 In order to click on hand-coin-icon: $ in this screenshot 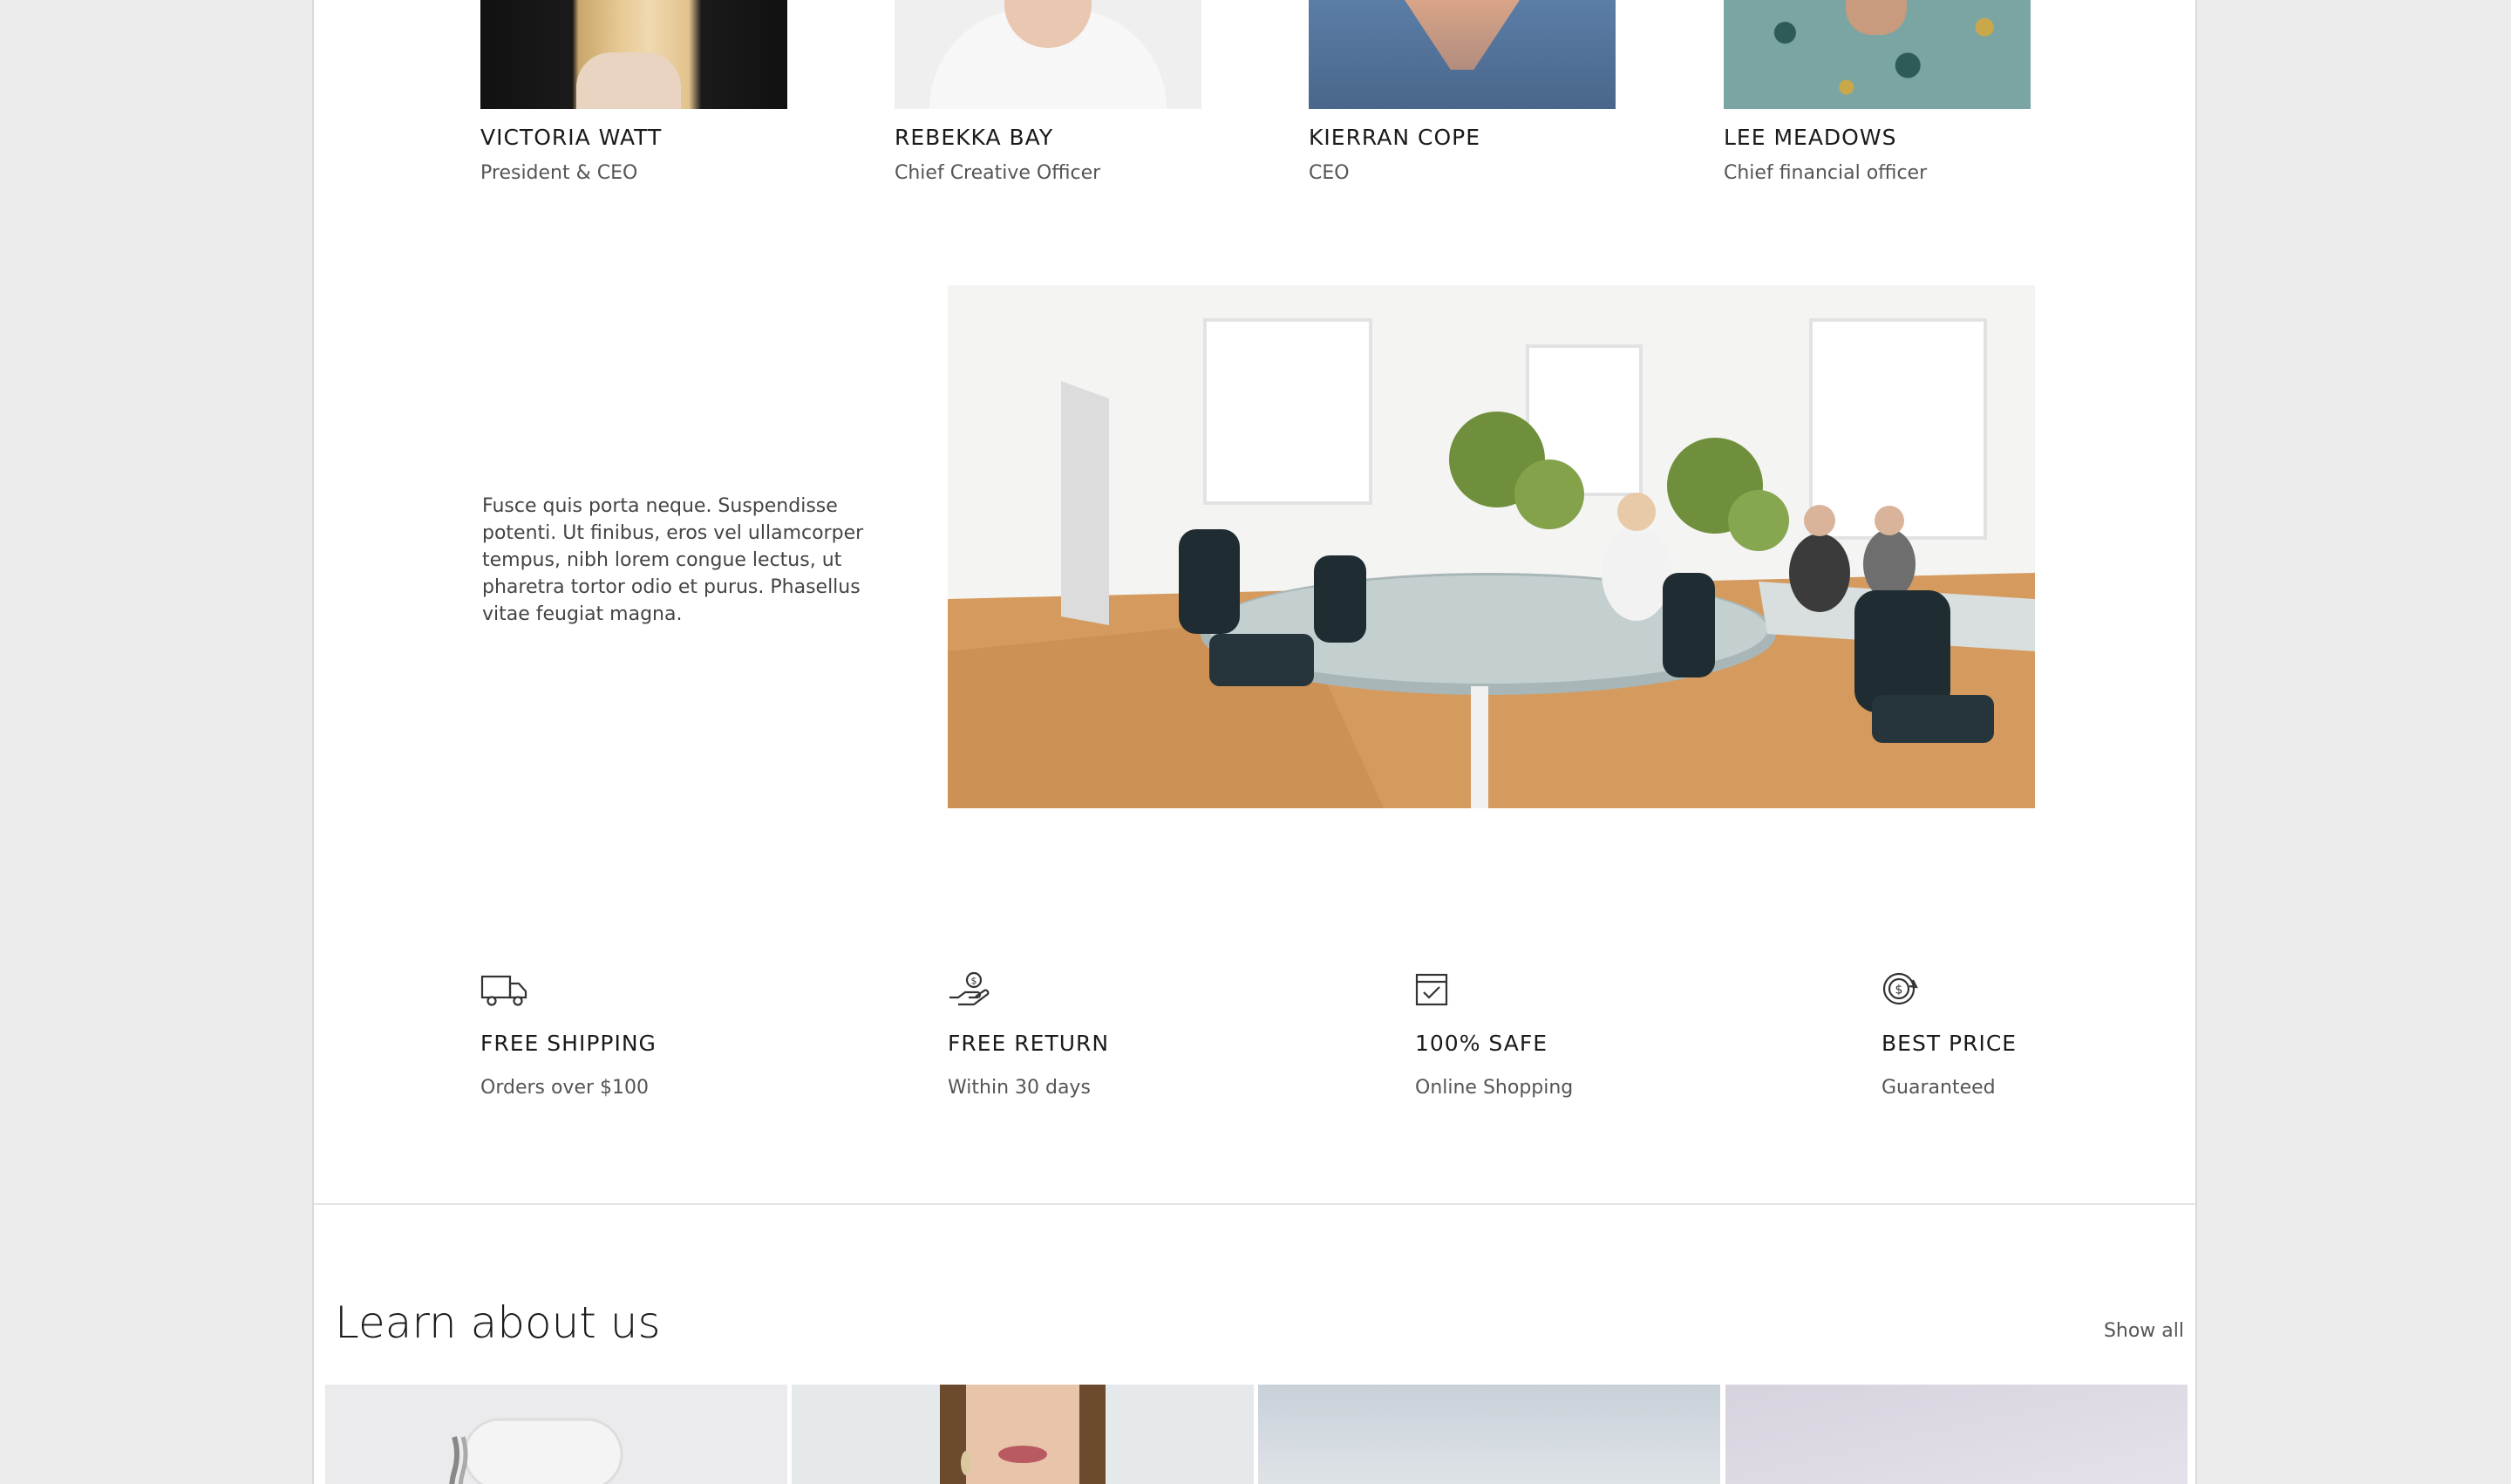, I will do `click(972, 991)`.